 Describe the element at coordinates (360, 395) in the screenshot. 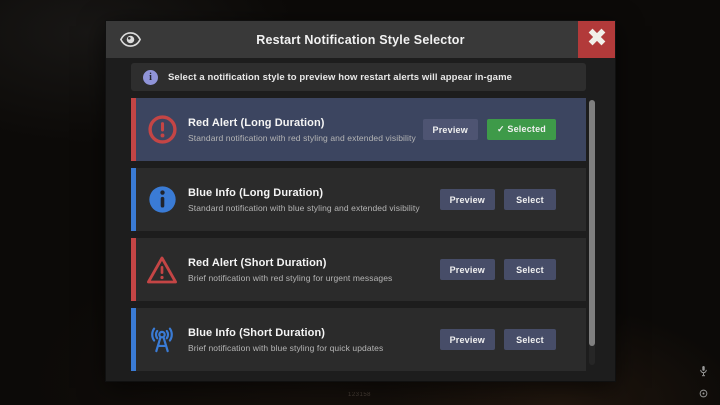

I see `watermark-text: 123158` at that location.